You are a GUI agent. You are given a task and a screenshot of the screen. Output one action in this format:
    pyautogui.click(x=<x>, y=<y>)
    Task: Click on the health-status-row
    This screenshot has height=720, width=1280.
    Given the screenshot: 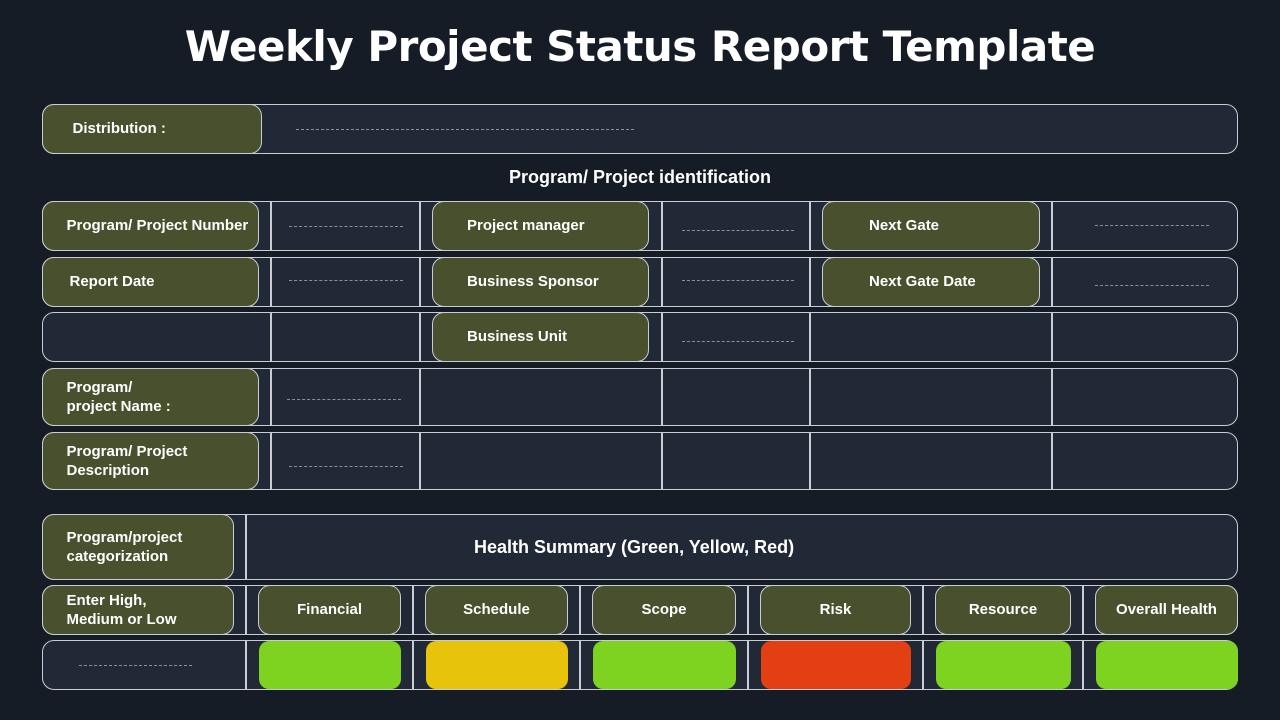 What is the action you would take?
    pyautogui.click(x=640, y=665)
    